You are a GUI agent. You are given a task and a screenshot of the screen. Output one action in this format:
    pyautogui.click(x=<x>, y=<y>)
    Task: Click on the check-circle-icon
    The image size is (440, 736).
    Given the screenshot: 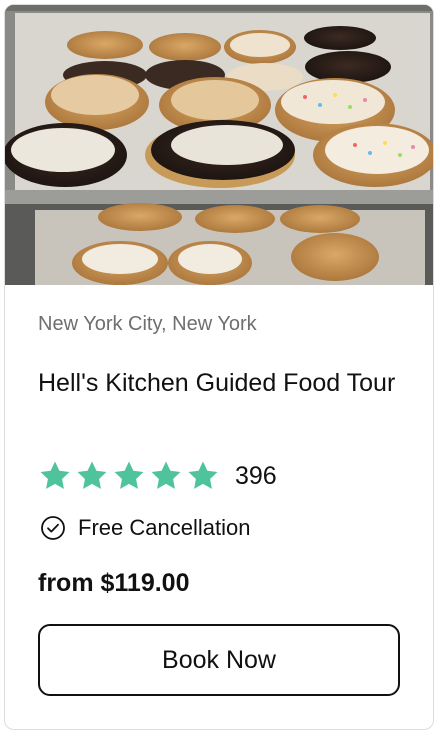 What is the action you would take?
    pyautogui.click(x=53, y=528)
    